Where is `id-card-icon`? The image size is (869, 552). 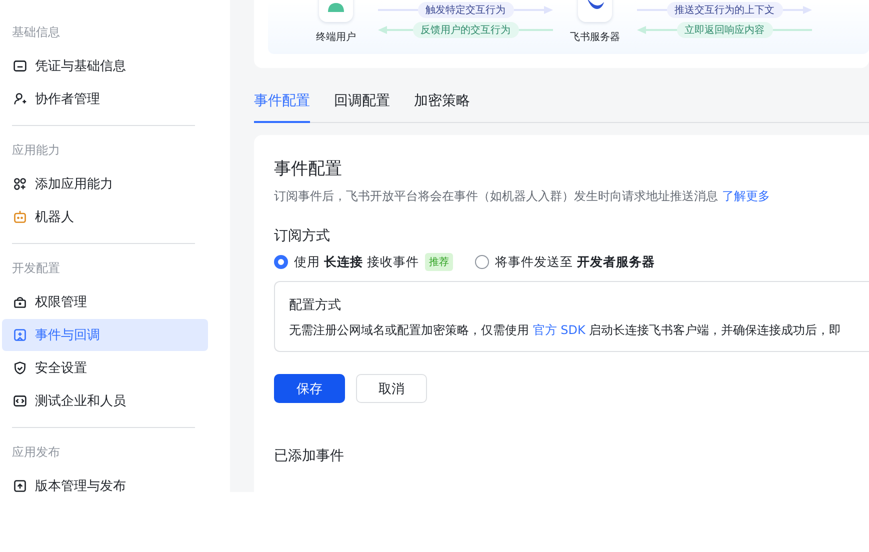 id-card-icon is located at coordinates (20, 66).